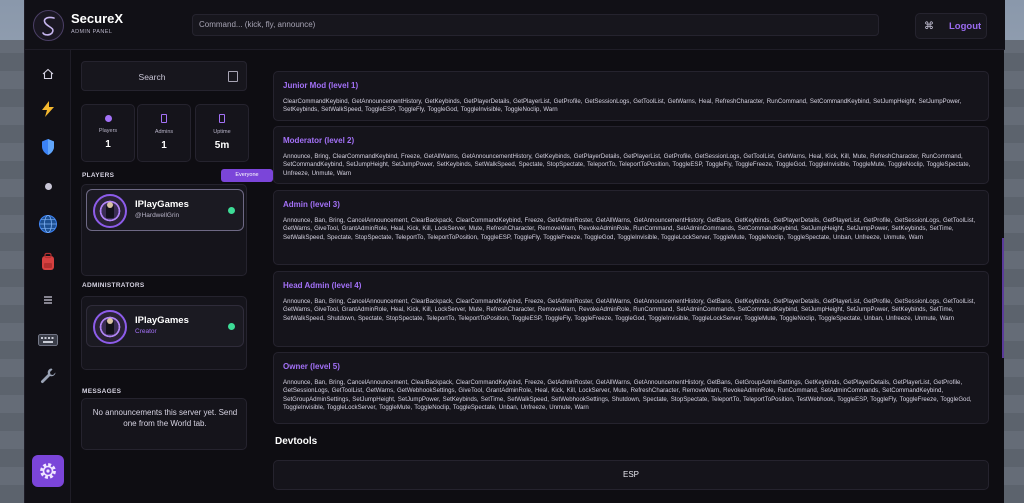 The width and height of the screenshot is (1024, 503). Describe the element at coordinates (311, 204) in the screenshot. I see `permission-title: Admin (level 3)` at that location.